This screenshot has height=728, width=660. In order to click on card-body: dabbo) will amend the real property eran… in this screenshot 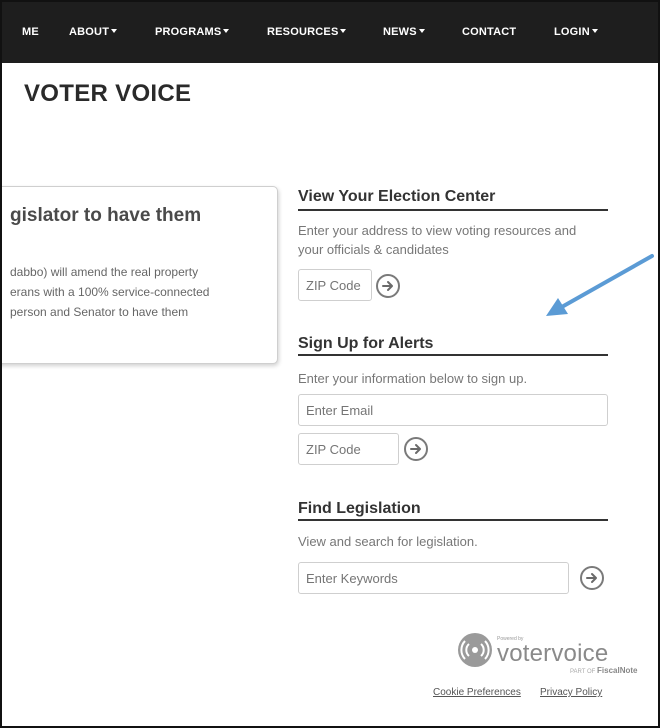, I will do `click(145, 292)`.